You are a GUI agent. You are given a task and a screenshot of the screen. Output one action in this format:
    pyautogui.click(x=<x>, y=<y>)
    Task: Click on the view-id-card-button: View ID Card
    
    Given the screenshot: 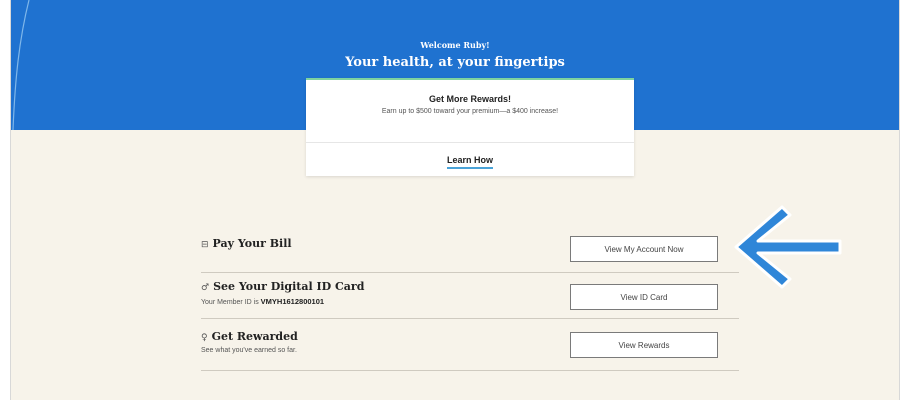 What is the action you would take?
    pyautogui.click(x=644, y=297)
    